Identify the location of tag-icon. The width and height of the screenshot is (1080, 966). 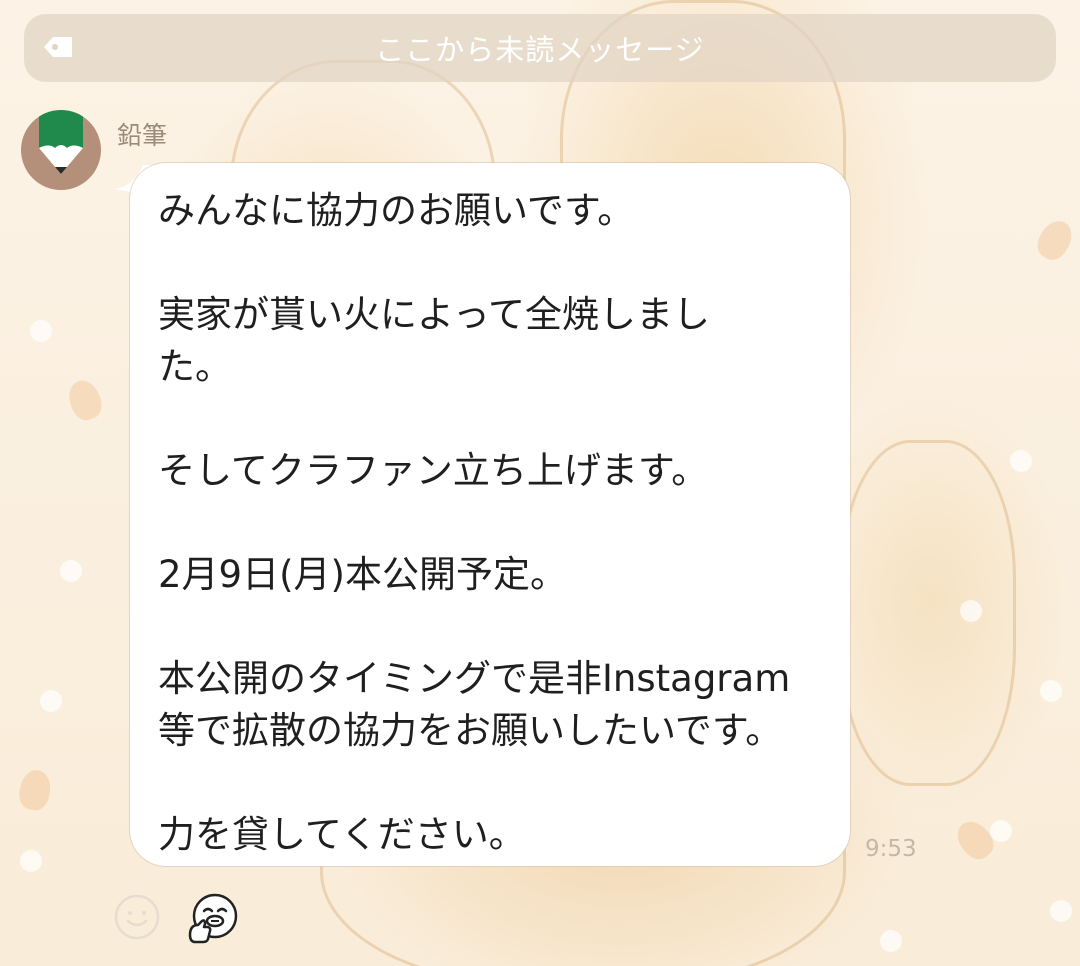
(58, 47).